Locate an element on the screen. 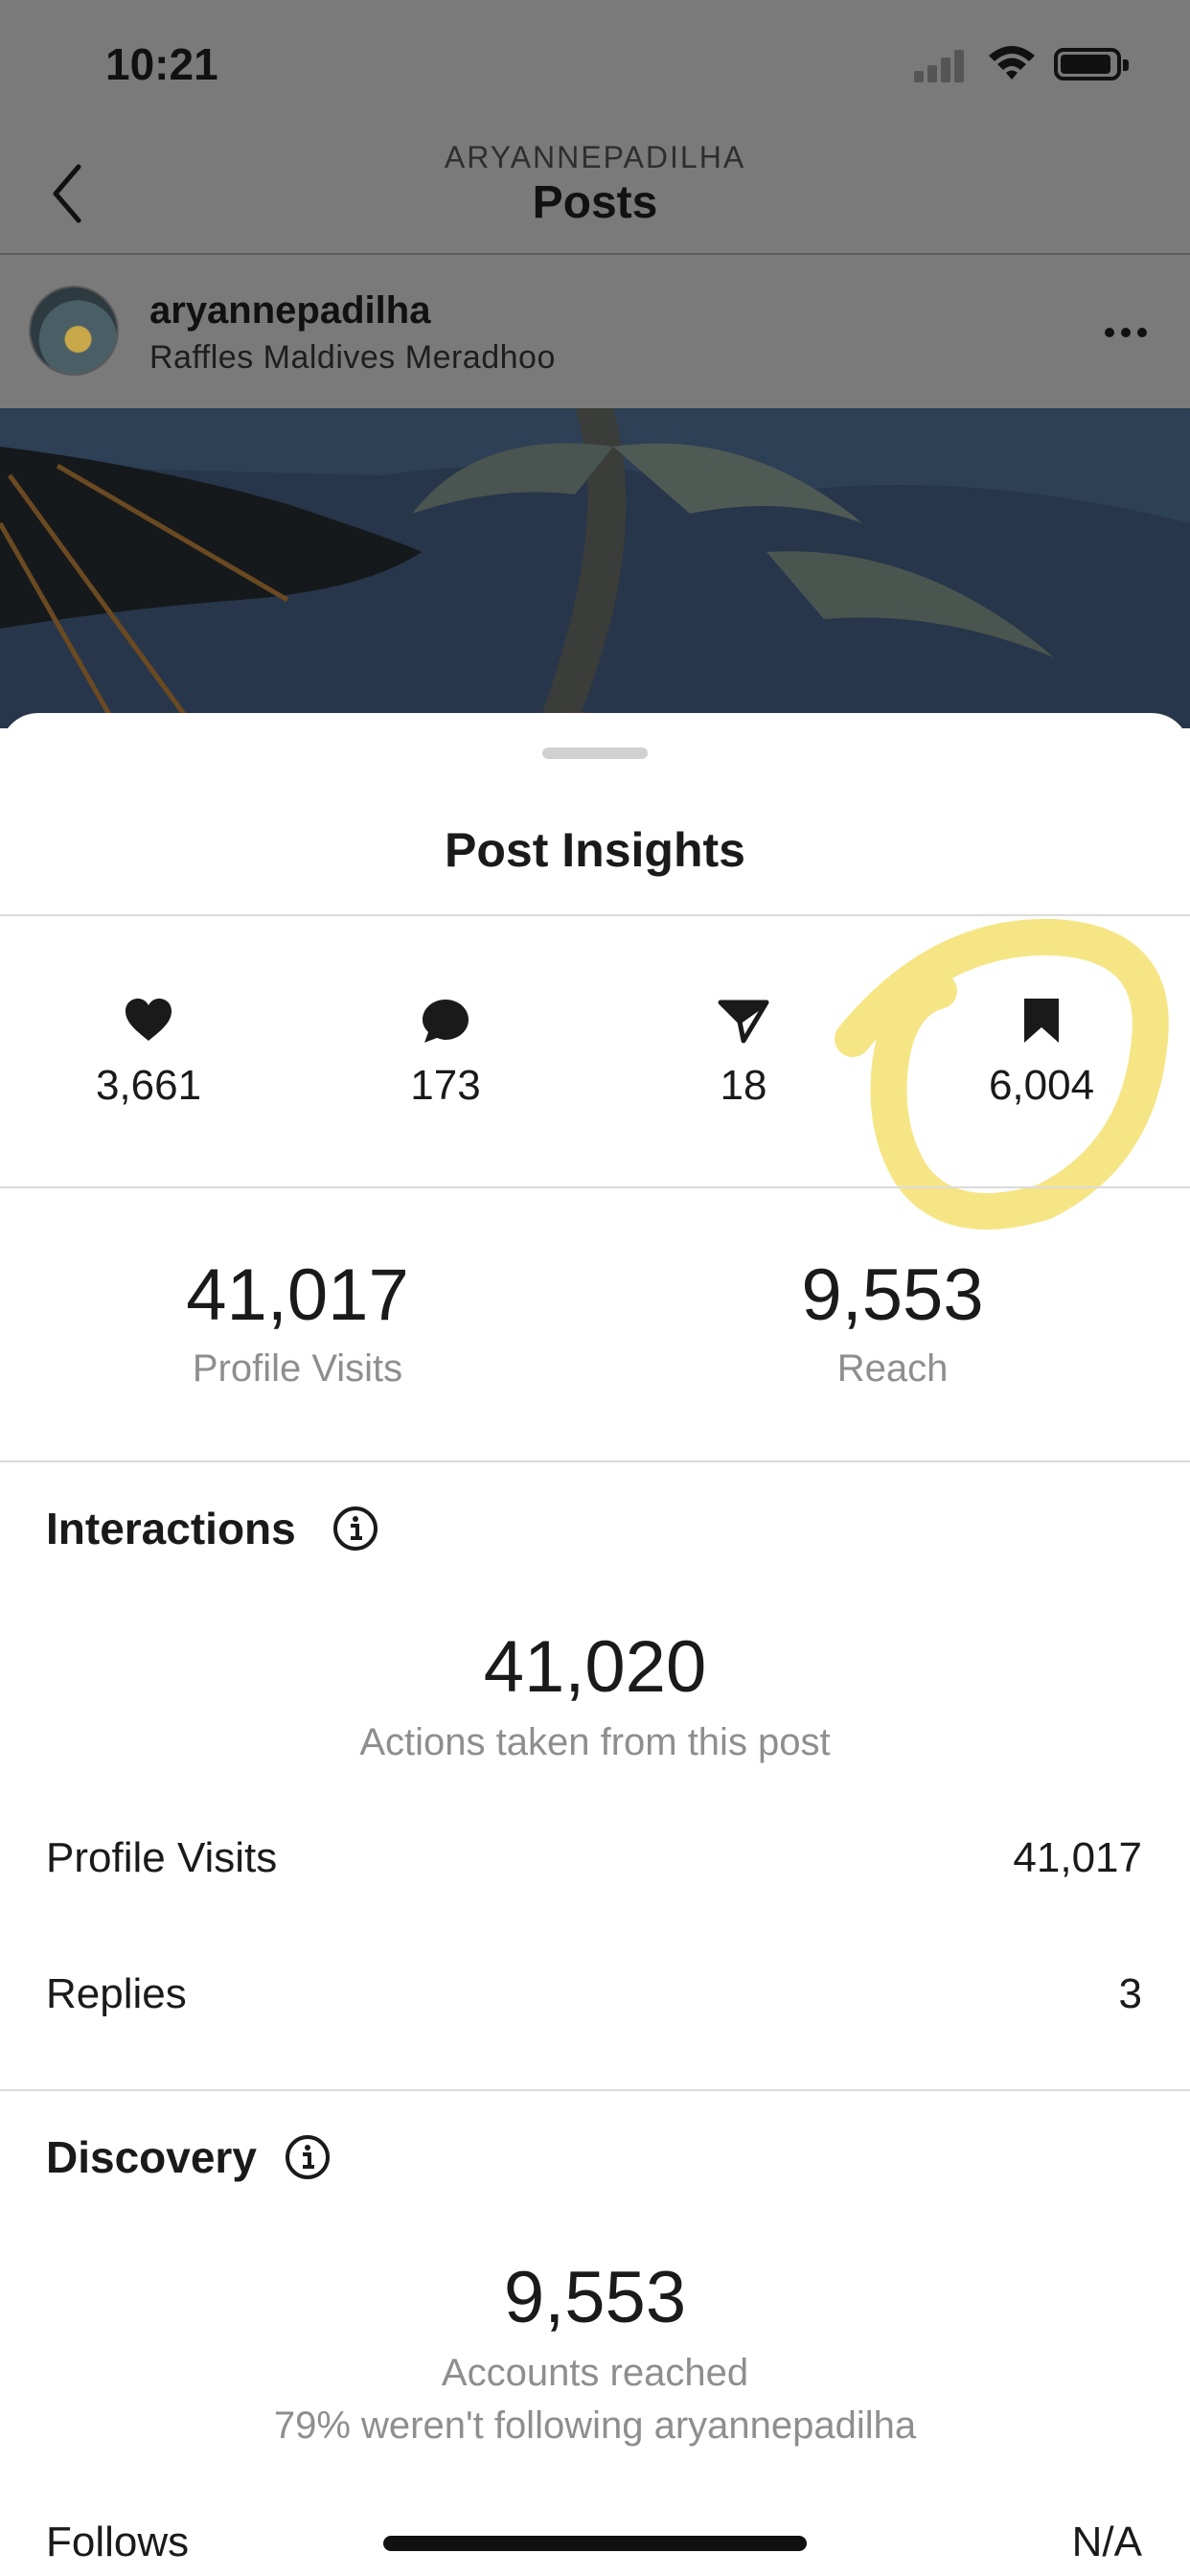  shares-metric: 18 is located at coordinates (744, 1053).